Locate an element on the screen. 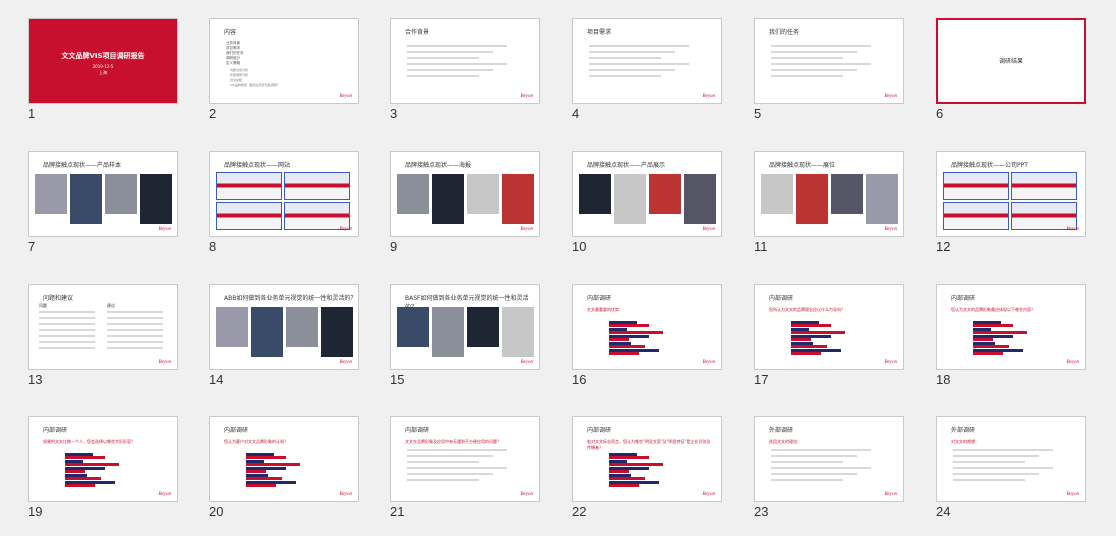 This screenshot has width=1116, height=536. slide-question: 文文在品牌形象及应用中有无遇到不方便应用的问题？ is located at coordinates (453, 441).